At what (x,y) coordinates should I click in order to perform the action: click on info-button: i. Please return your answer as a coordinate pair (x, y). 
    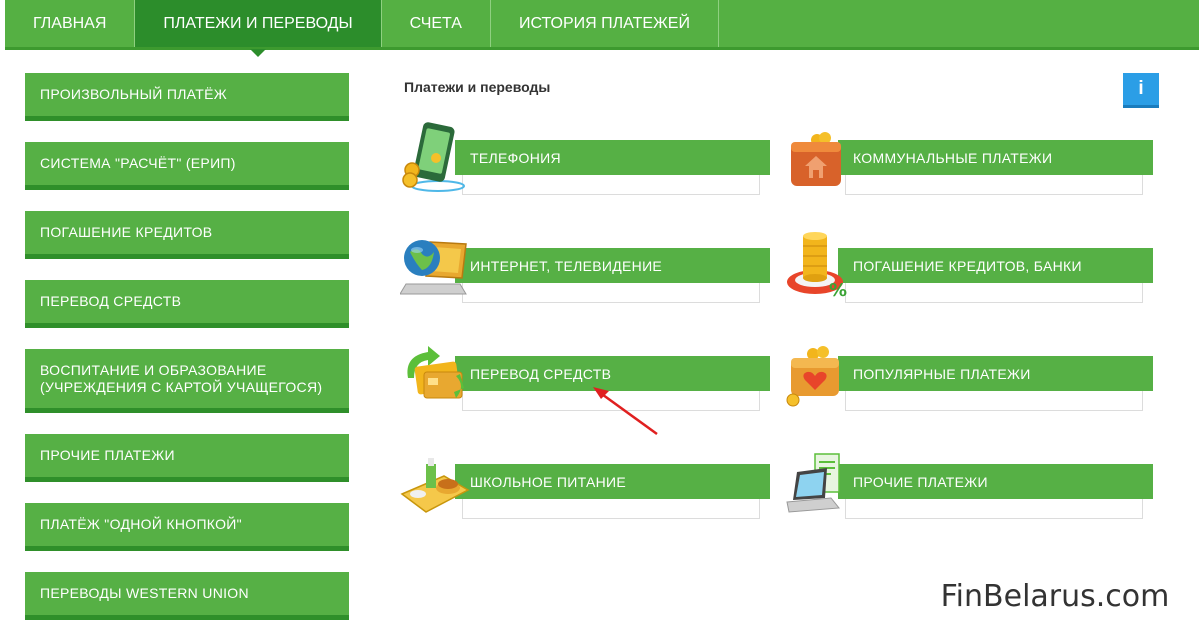
    Looking at the image, I should click on (1141, 90).